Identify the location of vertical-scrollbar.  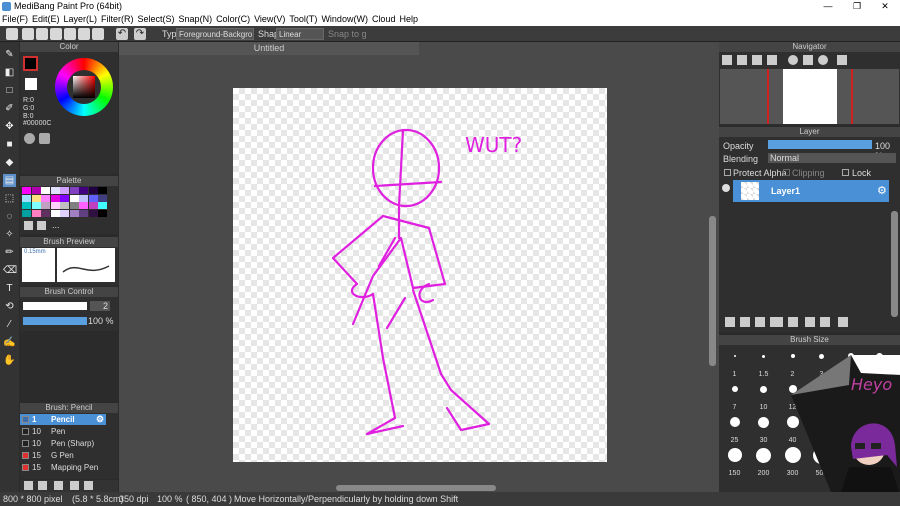
(712, 291).